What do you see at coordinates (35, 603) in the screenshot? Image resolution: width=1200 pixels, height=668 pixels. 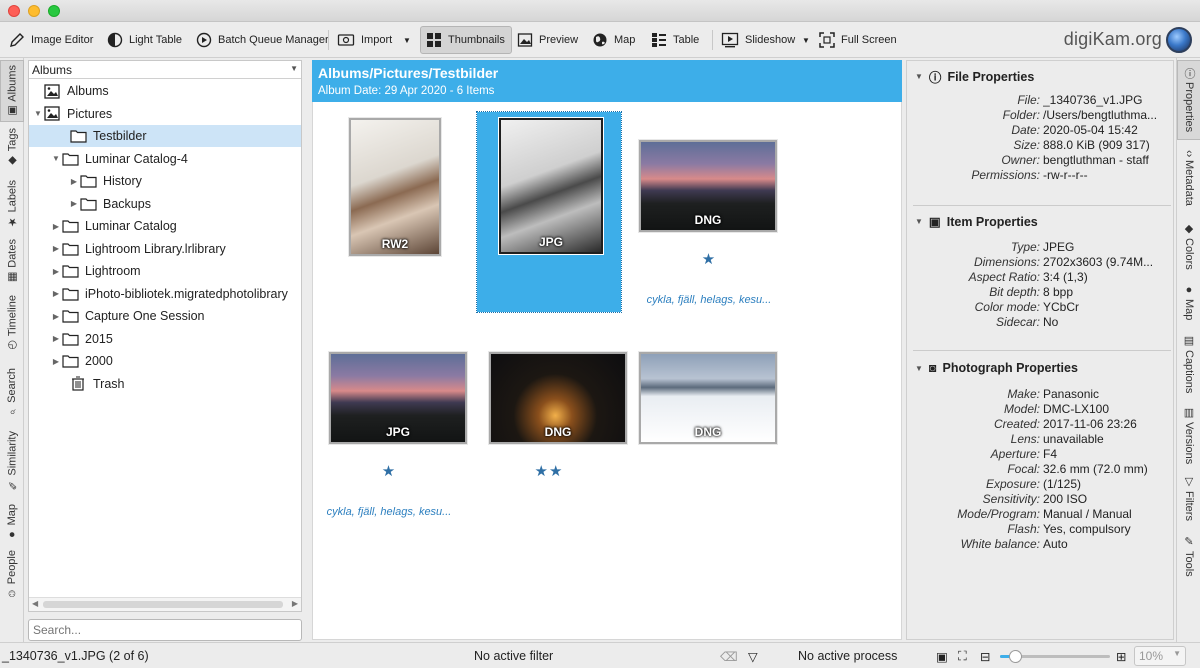 I see `scroll-left-icon: ◀` at bounding box center [35, 603].